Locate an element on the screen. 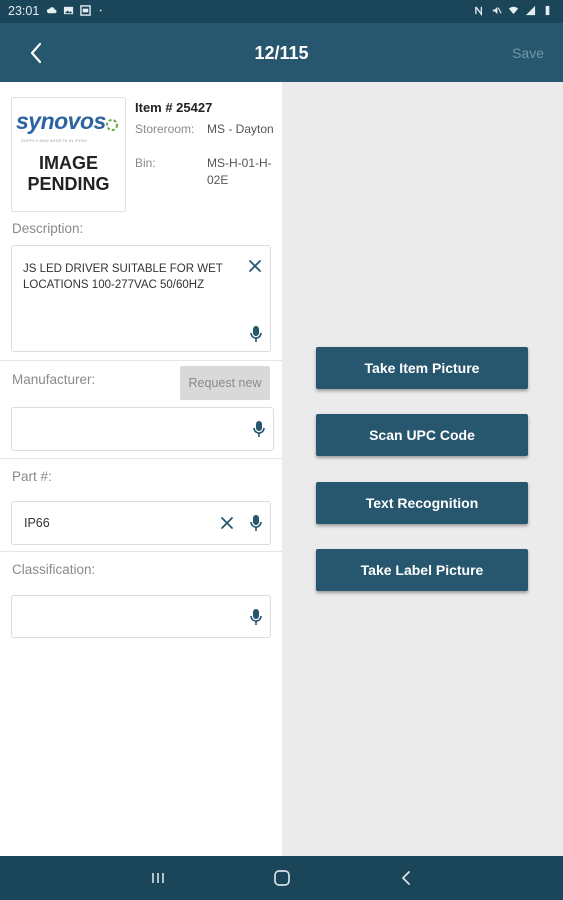 The height and width of the screenshot is (900, 563). classification-field is located at coordinates (141, 616).